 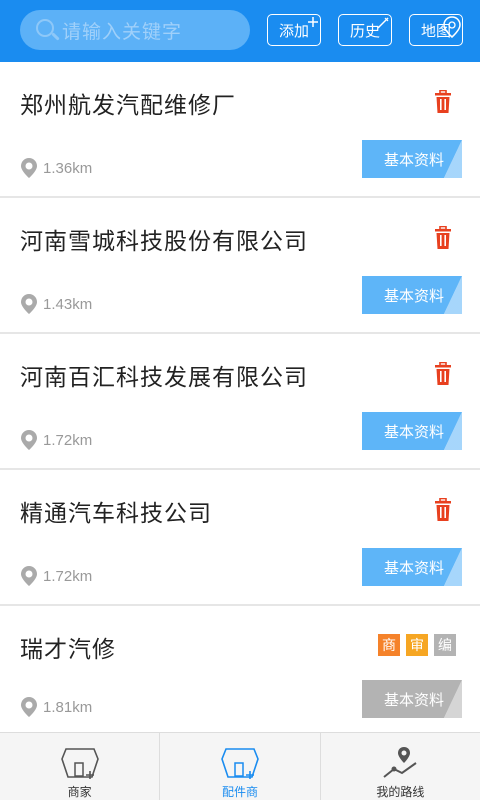 I want to click on nav-item-my-routes: 我的路线, so click(x=400, y=766).